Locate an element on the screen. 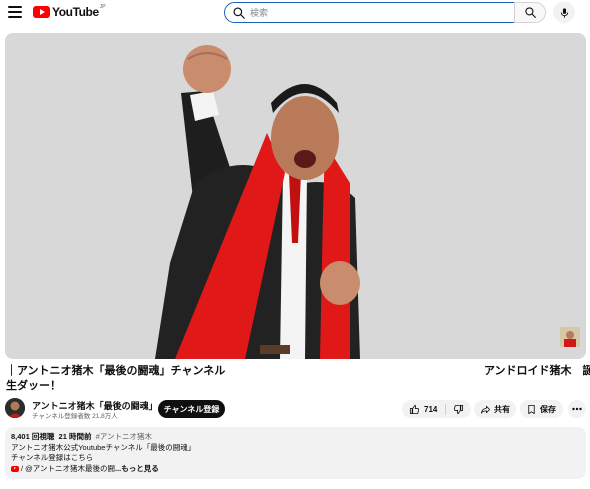  video-title-part-3: 生ダッー！ is located at coordinates (33, 386).